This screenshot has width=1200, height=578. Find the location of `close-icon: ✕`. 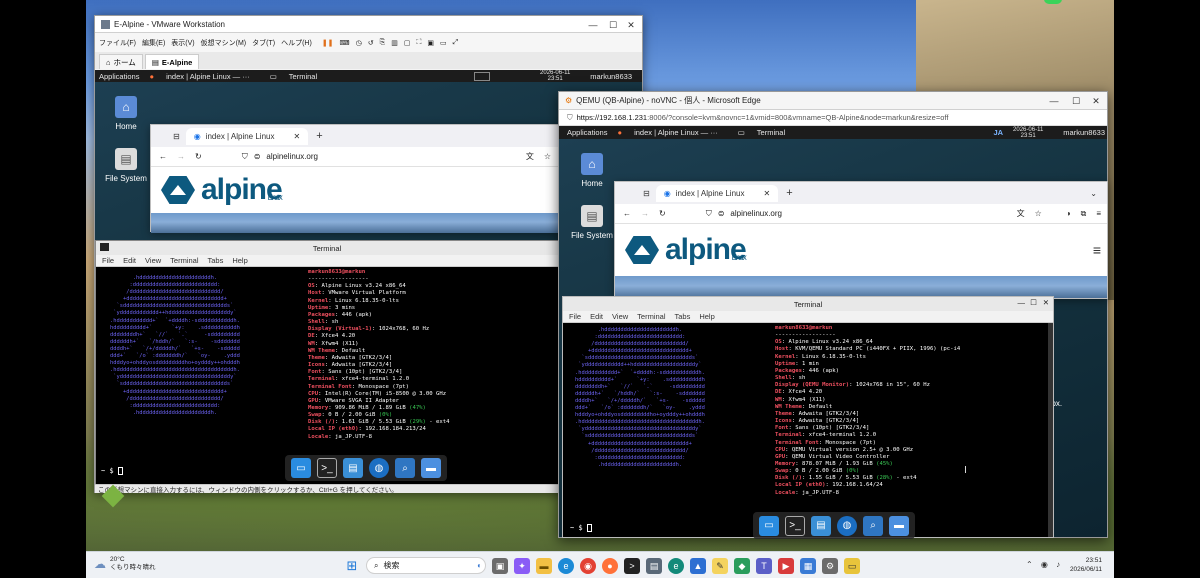

close-icon: ✕ is located at coordinates (631, 25).